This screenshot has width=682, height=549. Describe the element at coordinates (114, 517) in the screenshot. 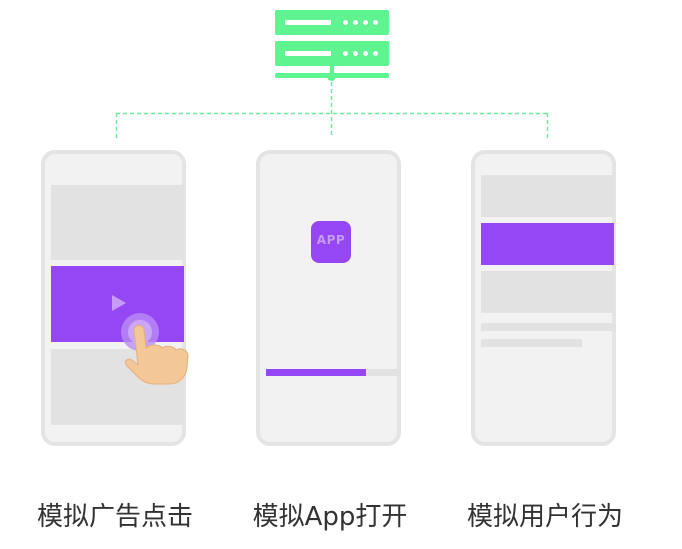

I see `caption-ad-click: 模拟广告点击` at that location.